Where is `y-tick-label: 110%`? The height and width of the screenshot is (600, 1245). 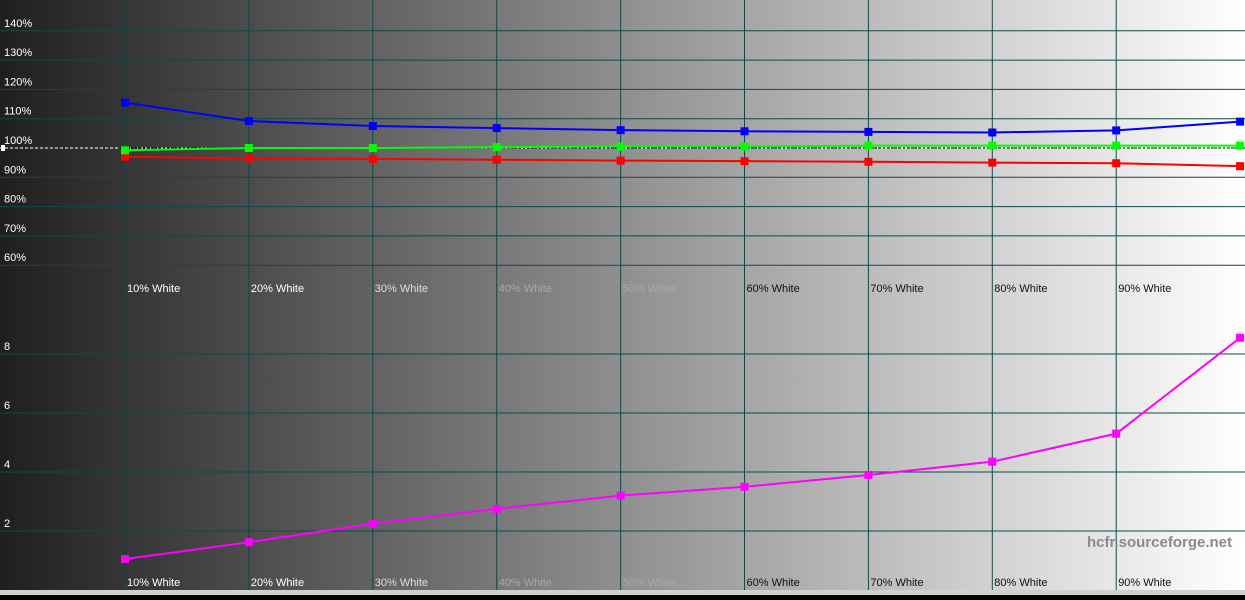 y-tick-label: 110% is located at coordinates (18, 112).